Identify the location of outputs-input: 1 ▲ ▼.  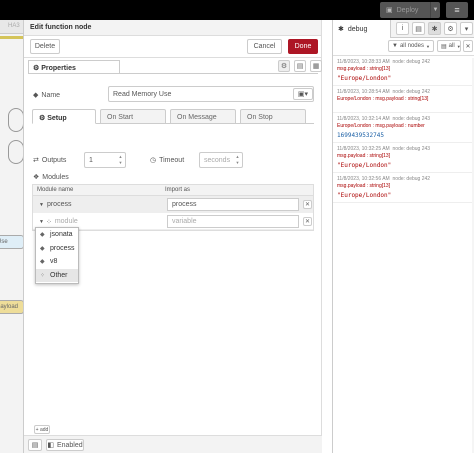
(105, 160).